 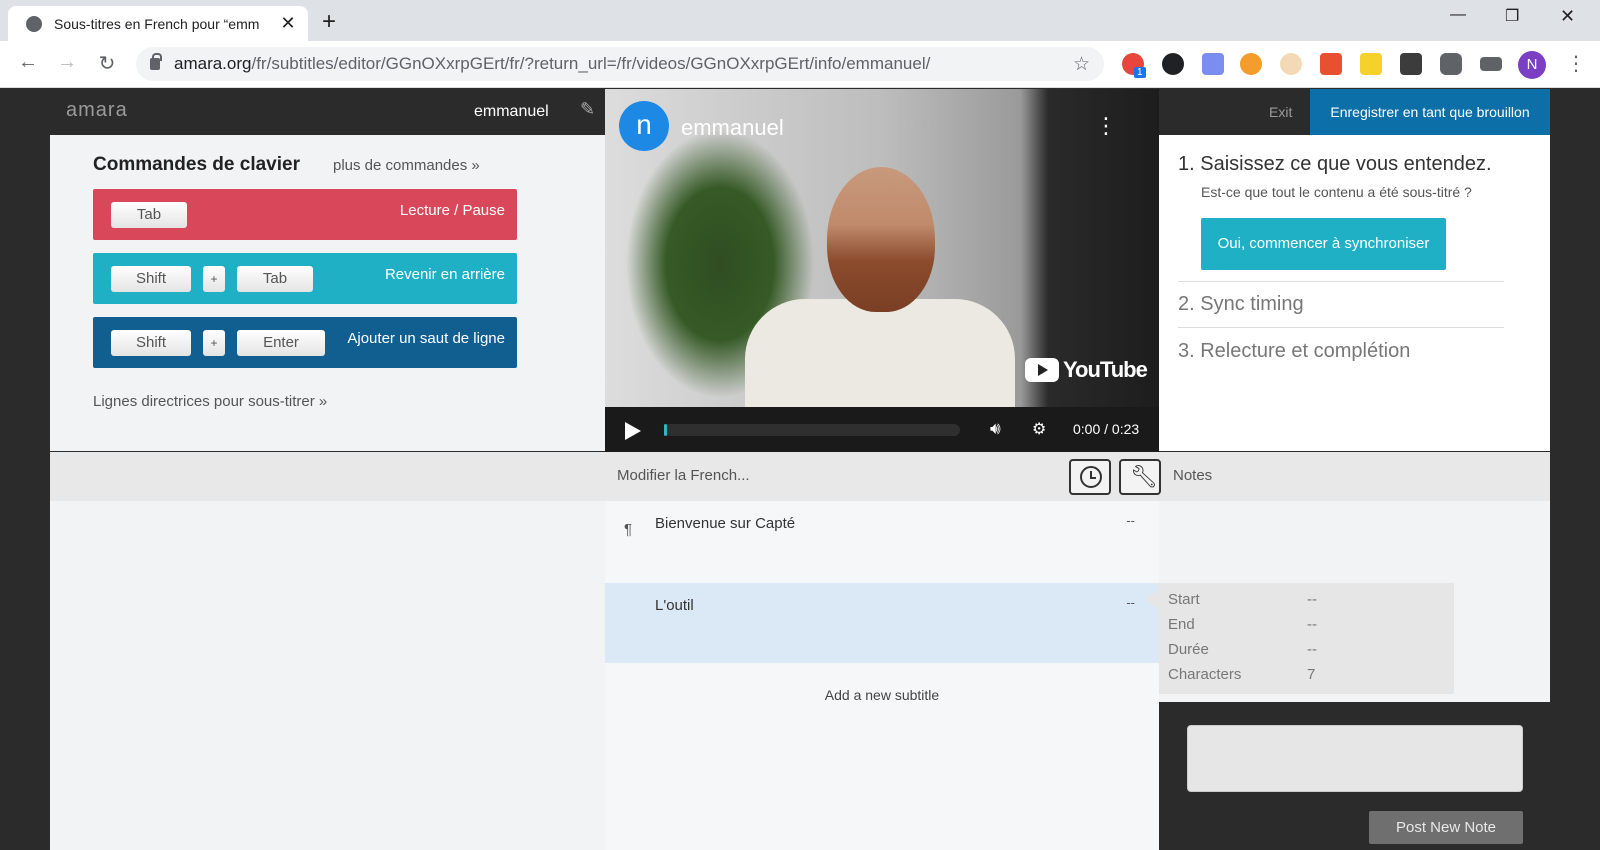 I want to click on step-2-title: 2. Sync timing, so click(x=1241, y=304).